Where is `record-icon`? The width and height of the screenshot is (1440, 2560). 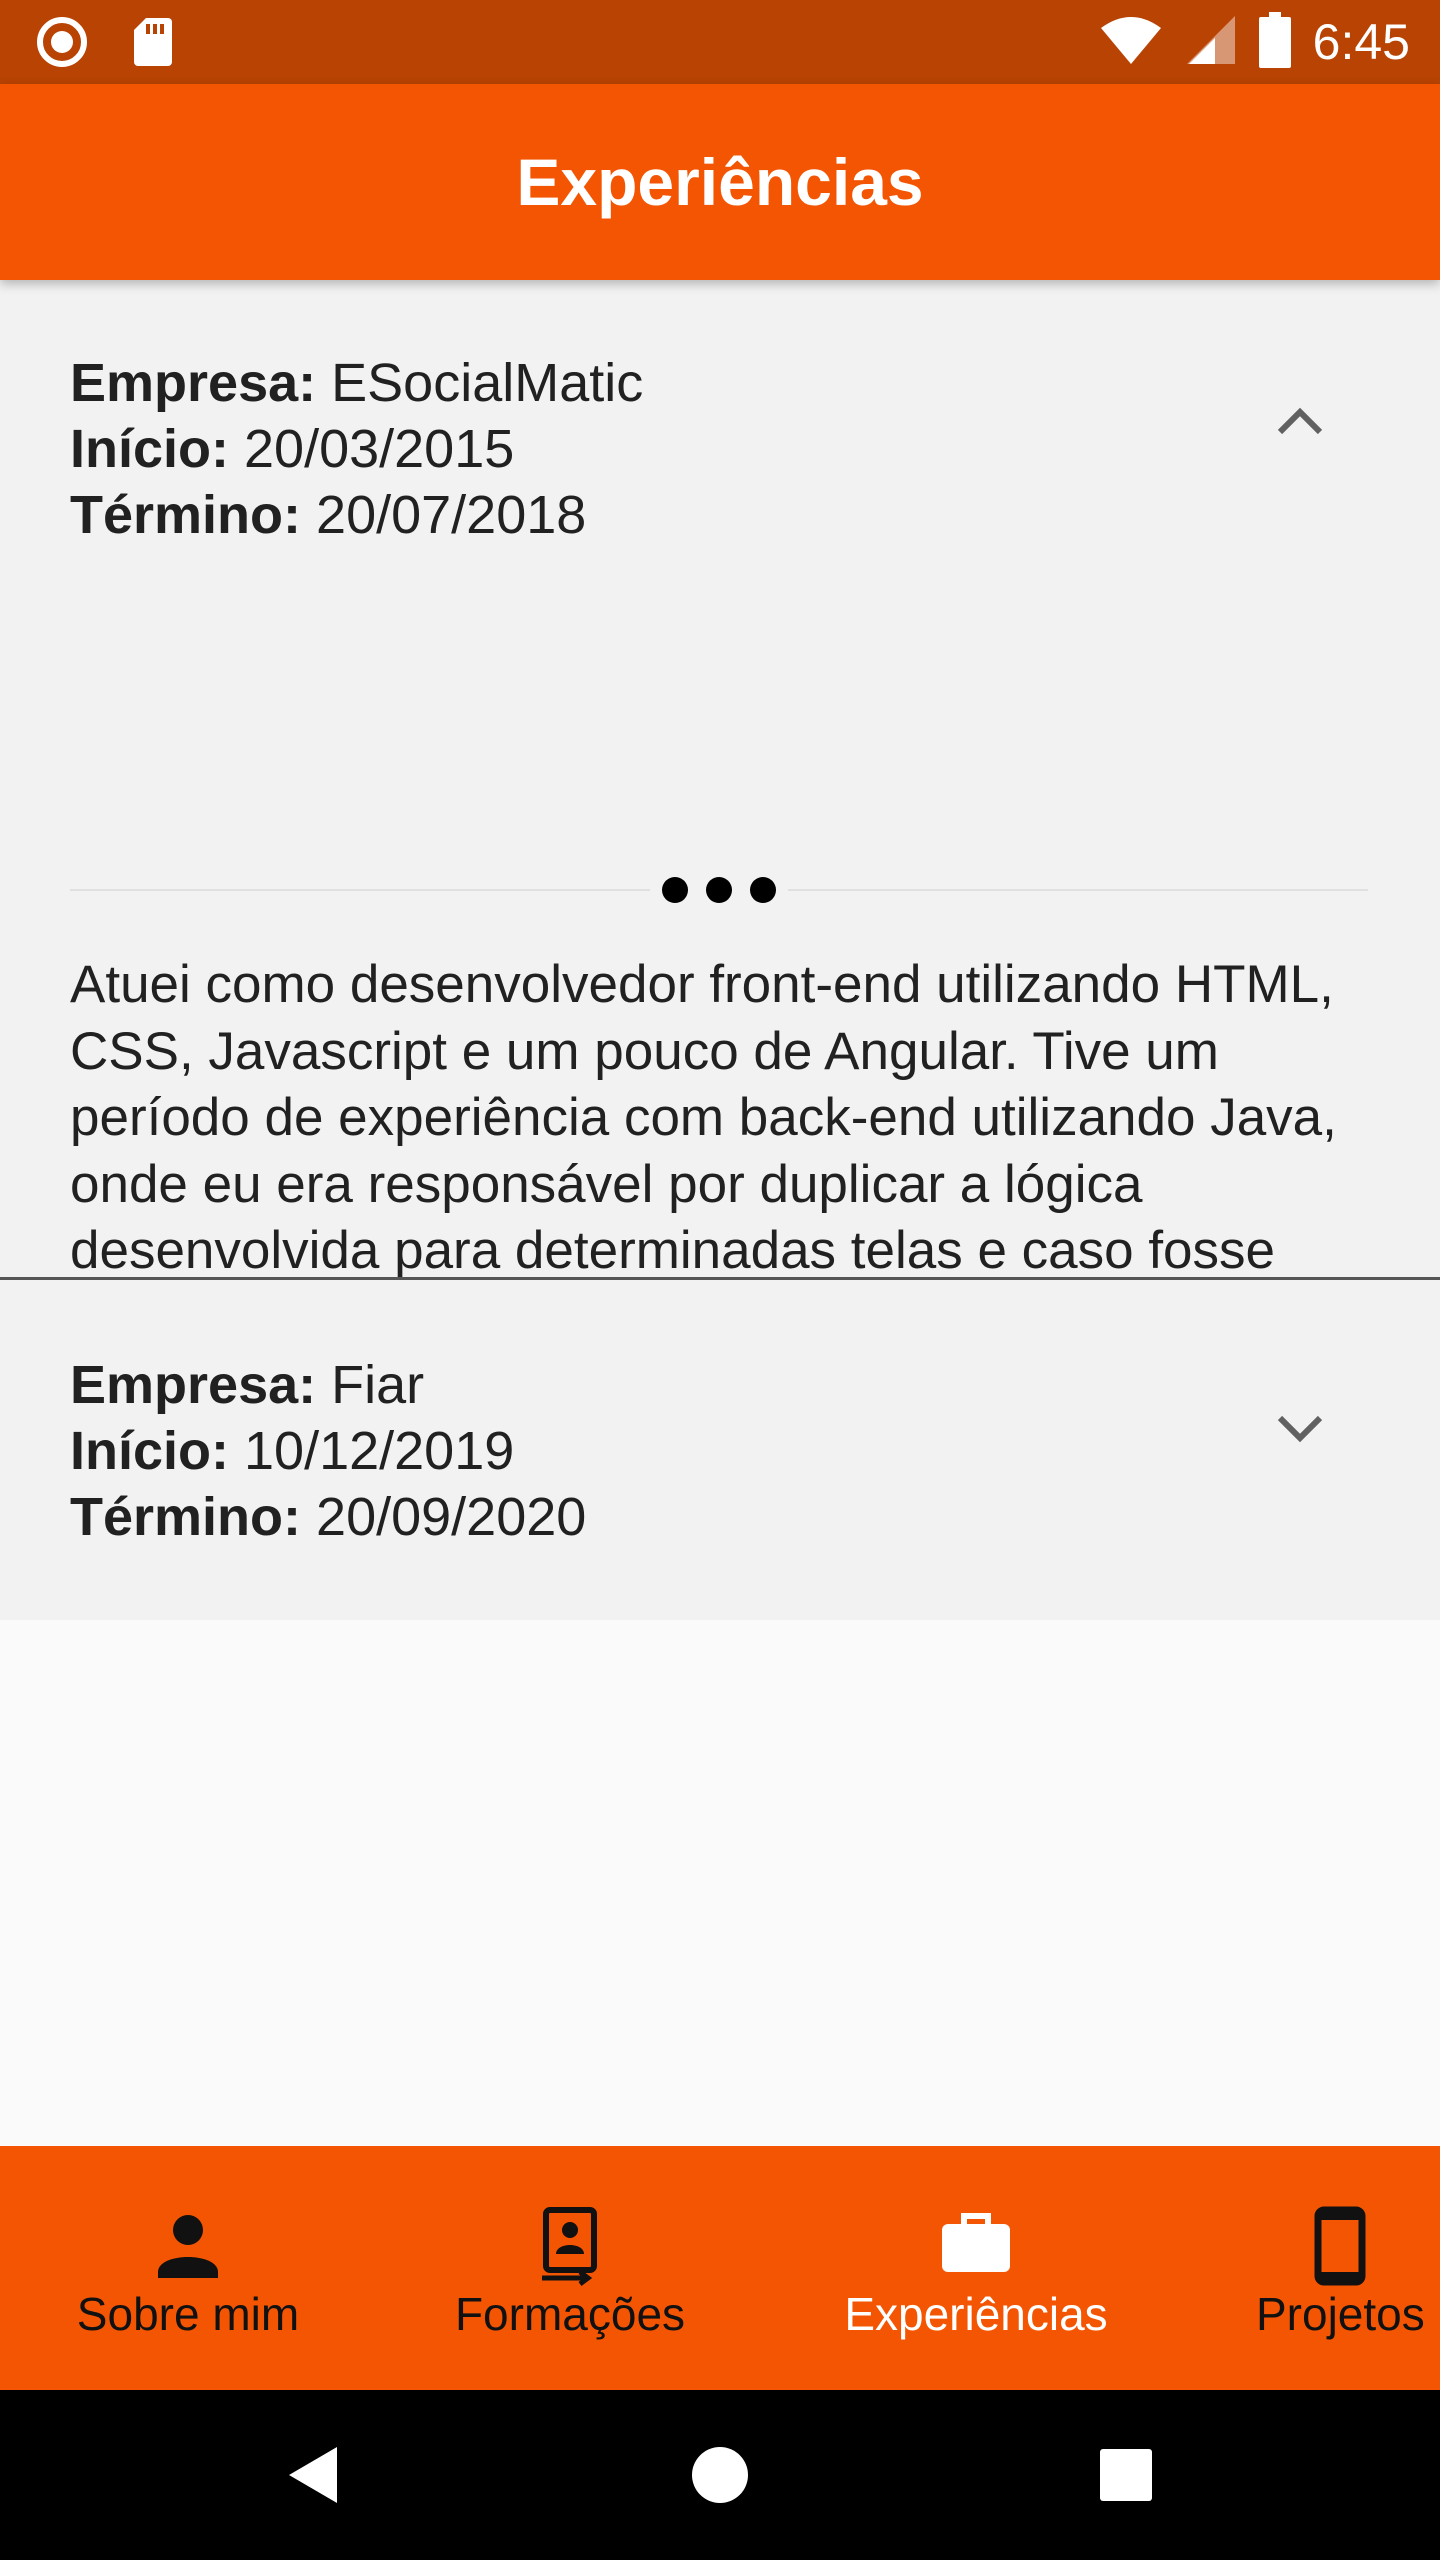
record-icon is located at coordinates (62, 44).